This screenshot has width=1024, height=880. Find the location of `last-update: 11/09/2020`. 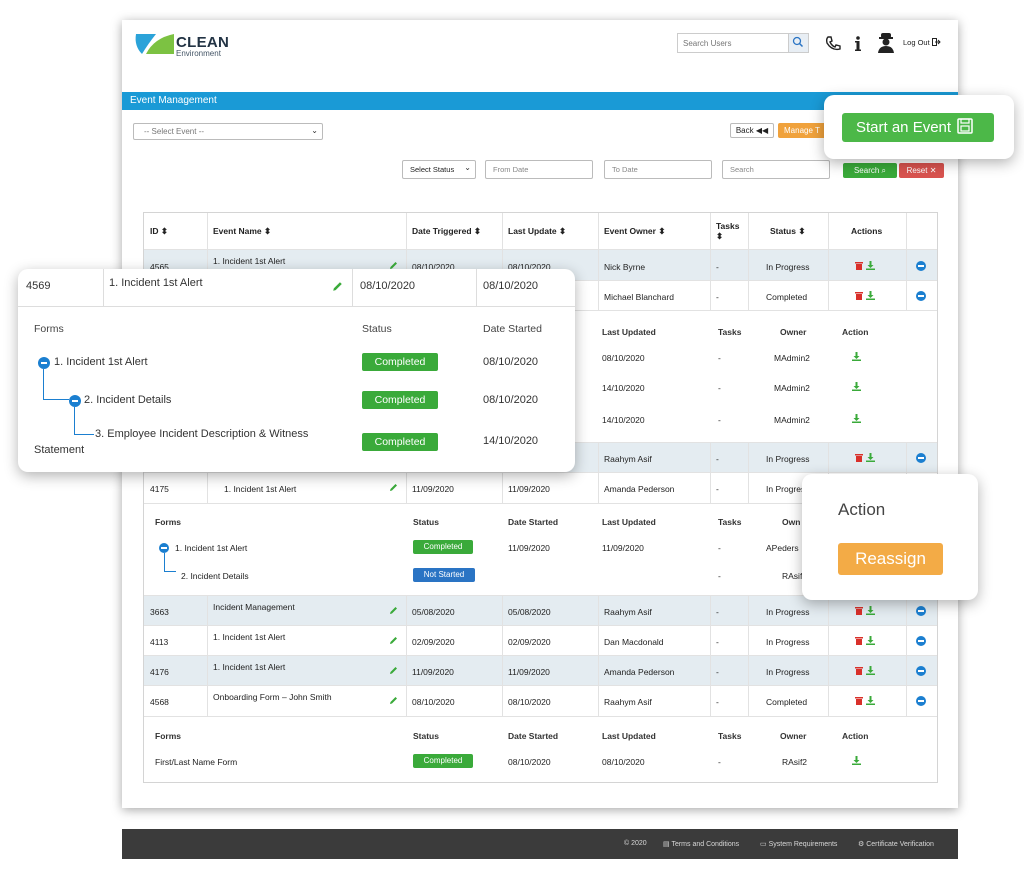

last-update: 11/09/2020 is located at coordinates (529, 672).